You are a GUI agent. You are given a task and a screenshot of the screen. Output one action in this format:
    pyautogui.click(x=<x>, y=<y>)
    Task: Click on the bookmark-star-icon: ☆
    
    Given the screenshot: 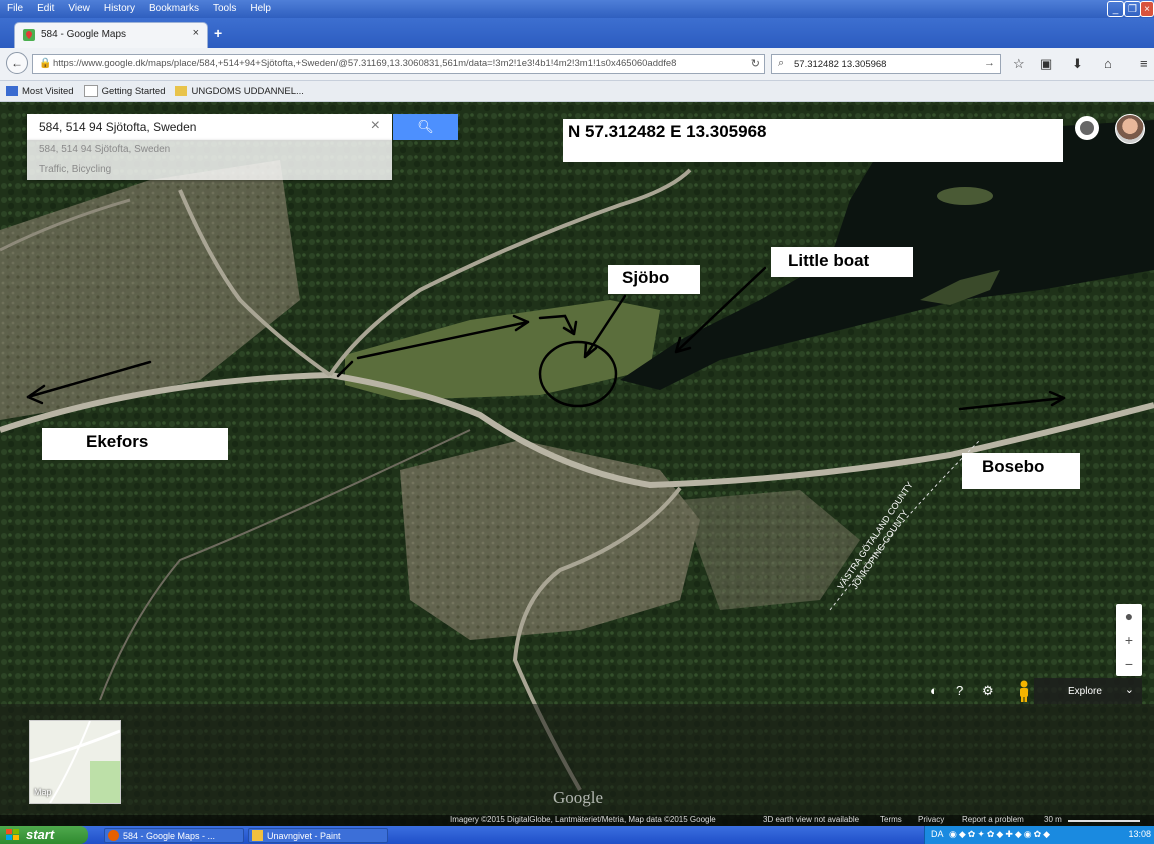 What is the action you would take?
    pyautogui.click(x=1019, y=64)
    